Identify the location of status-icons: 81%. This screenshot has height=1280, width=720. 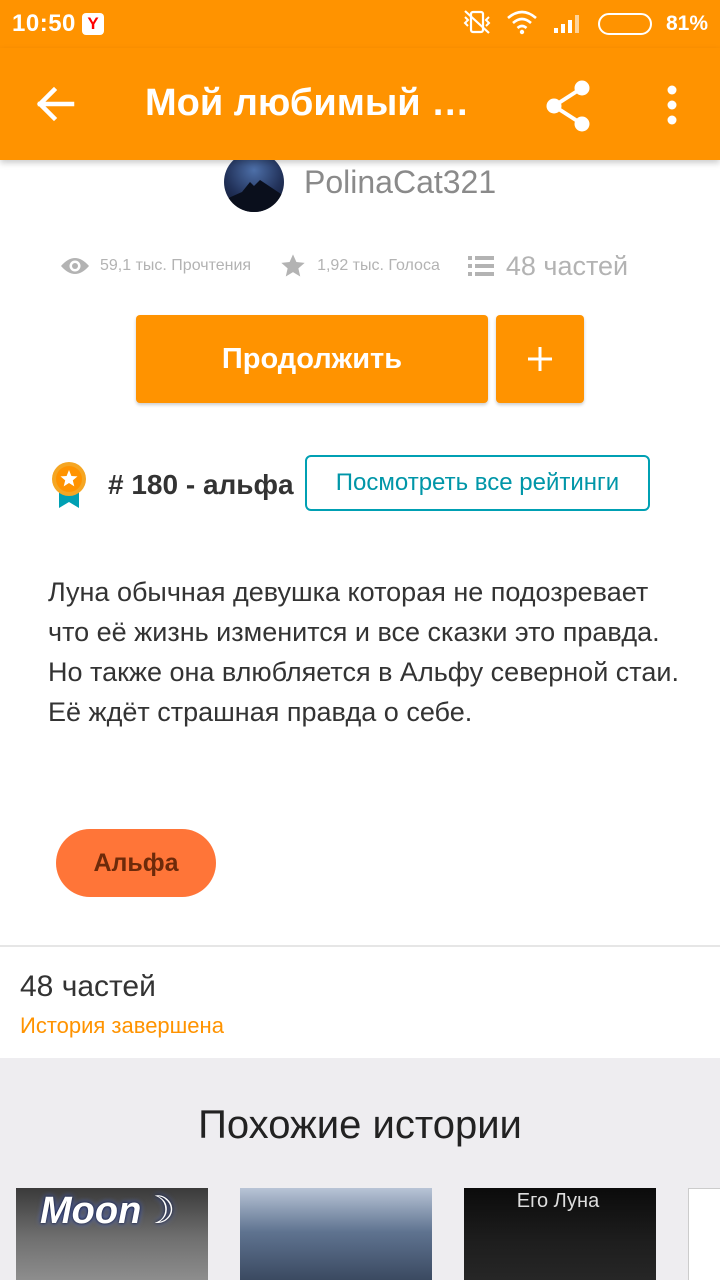
(585, 24).